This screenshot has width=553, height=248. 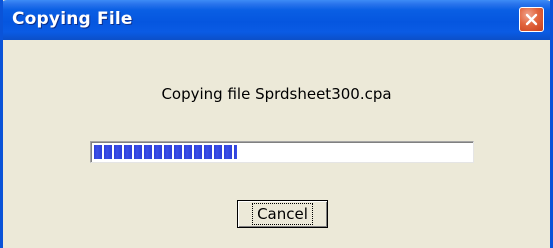 What do you see at coordinates (72, 19) in the screenshot?
I see `window-title: Copying File` at bounding box center [72, 19].